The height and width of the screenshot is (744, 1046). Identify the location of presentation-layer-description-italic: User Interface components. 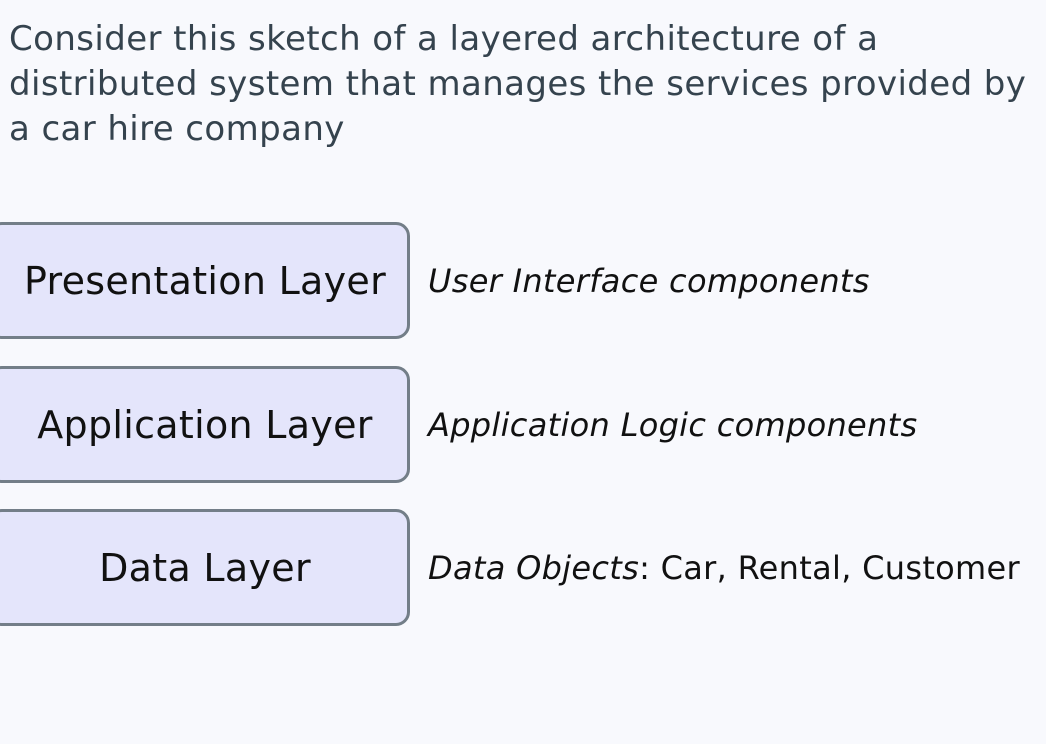
(649, 281).